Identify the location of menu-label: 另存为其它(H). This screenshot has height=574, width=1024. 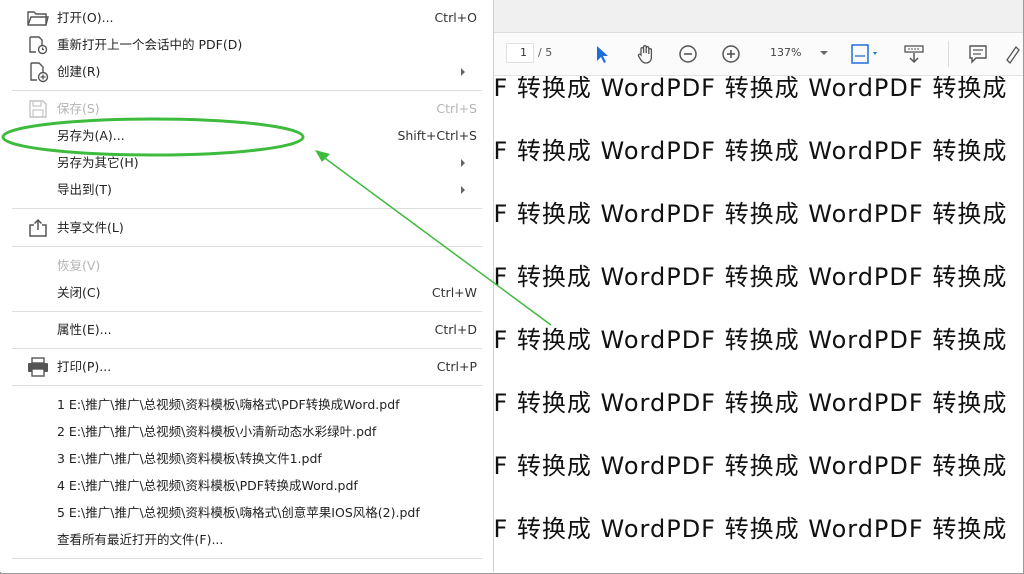
(98, 162).